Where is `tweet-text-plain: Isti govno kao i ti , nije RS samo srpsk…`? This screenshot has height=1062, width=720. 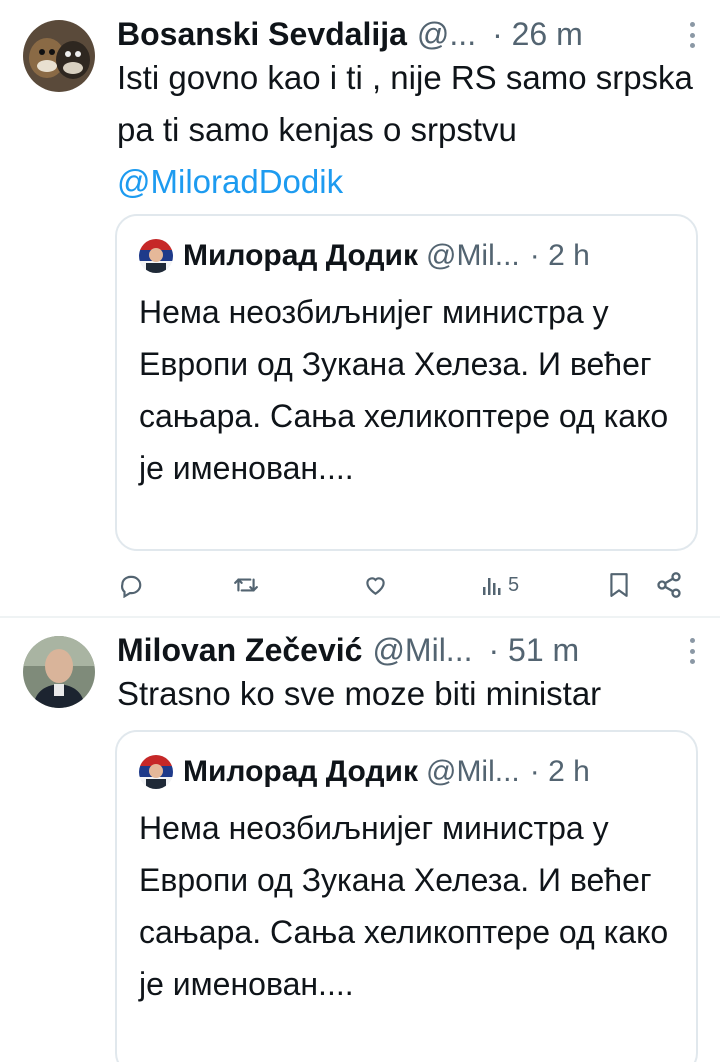 tweet-text-plain: Isti govno kao i ti , nije RS samo srpsk… is located at coordinates (405, 103).